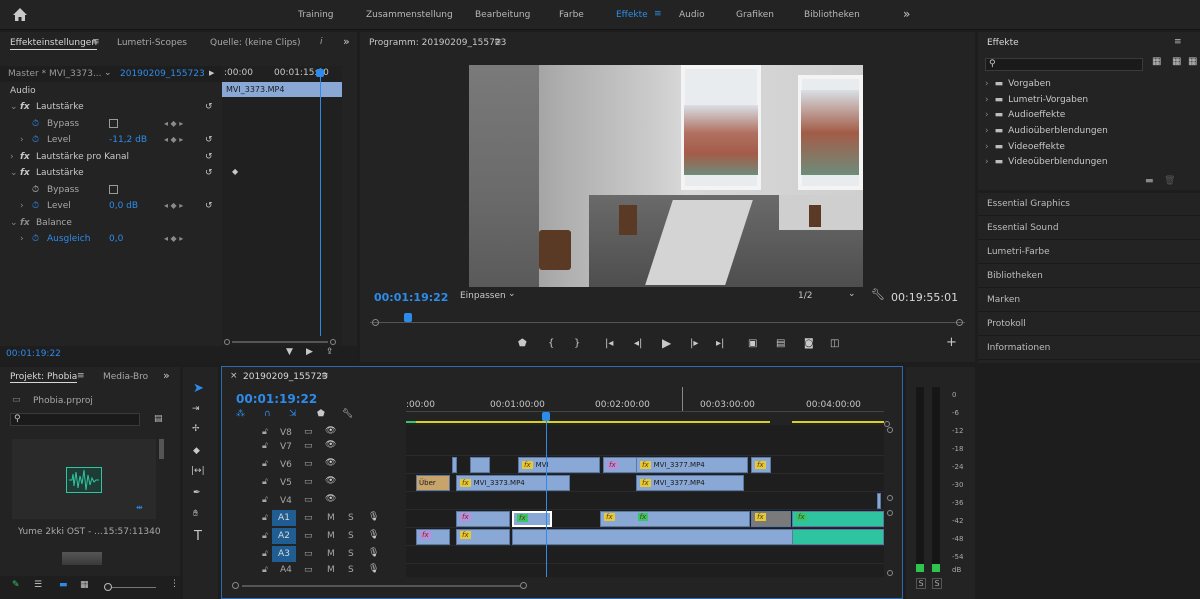 This screenshot has width=1200, height=599. Describe the element at coordinates (1089, 276) in the screenshot. I see `section-bibliotheken: Bibliotheken` at that location.